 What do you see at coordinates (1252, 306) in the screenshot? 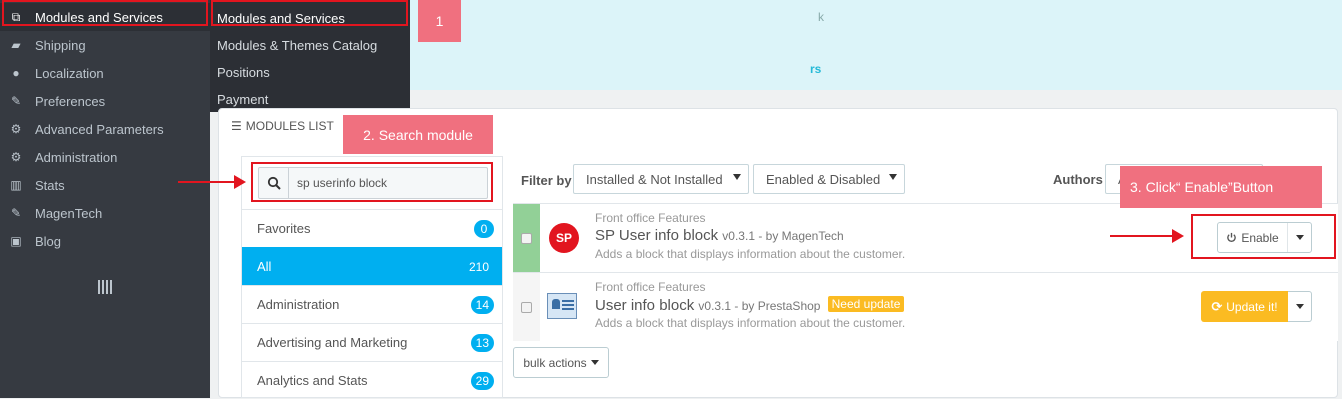
I see `update-label: Update it!` at bounding box center [1252, 306].